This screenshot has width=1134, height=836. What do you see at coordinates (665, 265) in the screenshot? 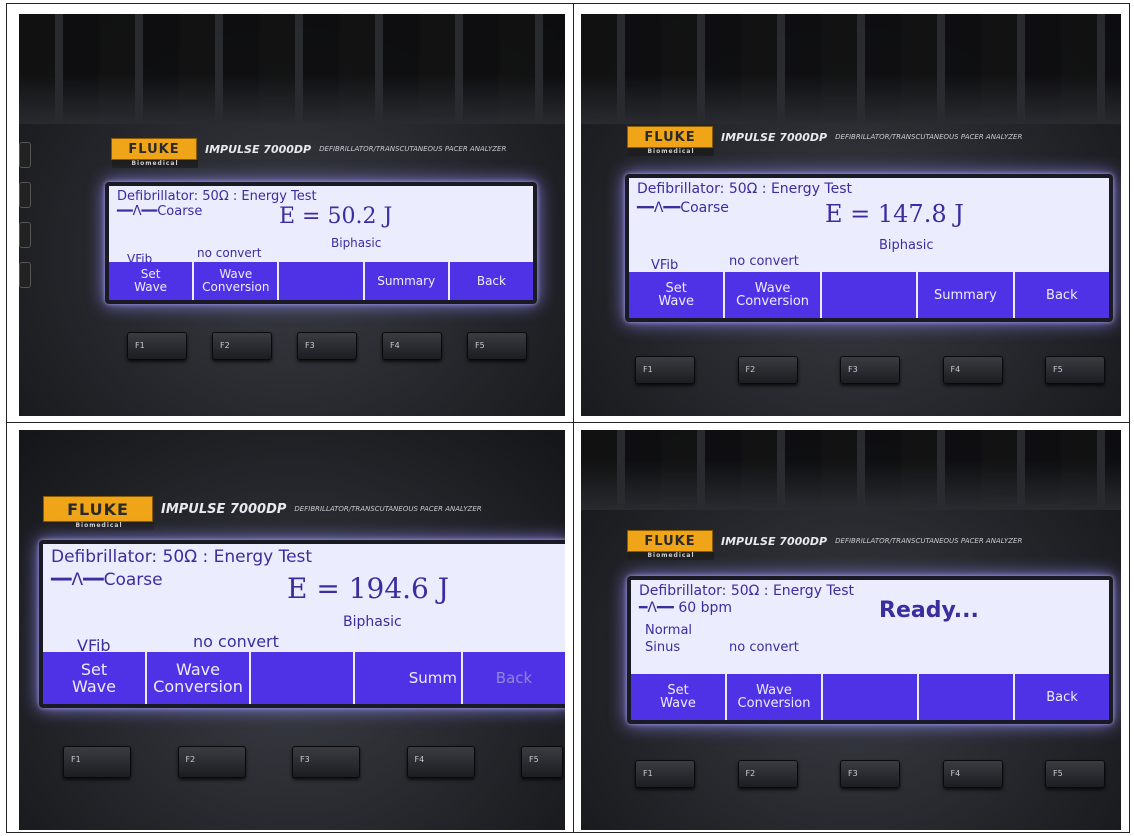
I see `rhythm-label: VFib` at bounding box center [665, 265].